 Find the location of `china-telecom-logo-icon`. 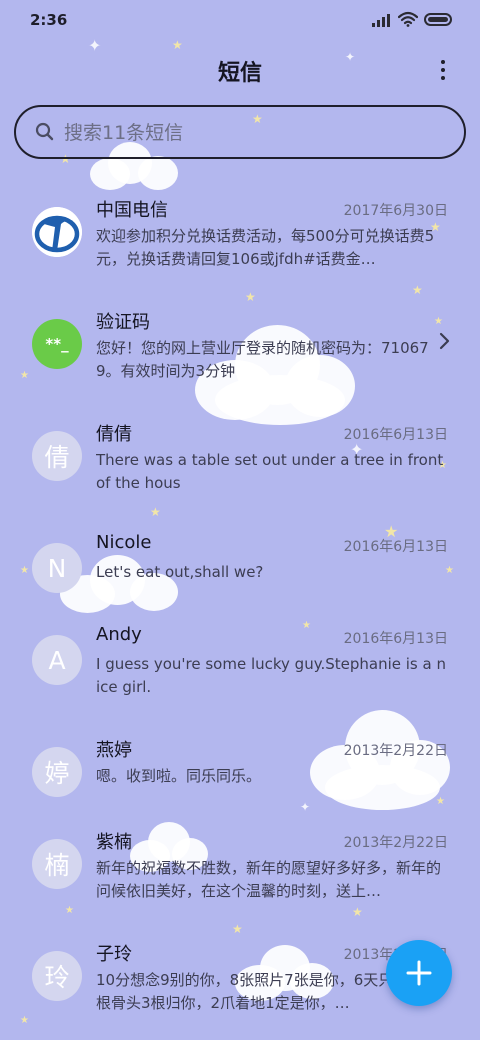

china-telecom-logo-icon is located at coordinates (57, 232).